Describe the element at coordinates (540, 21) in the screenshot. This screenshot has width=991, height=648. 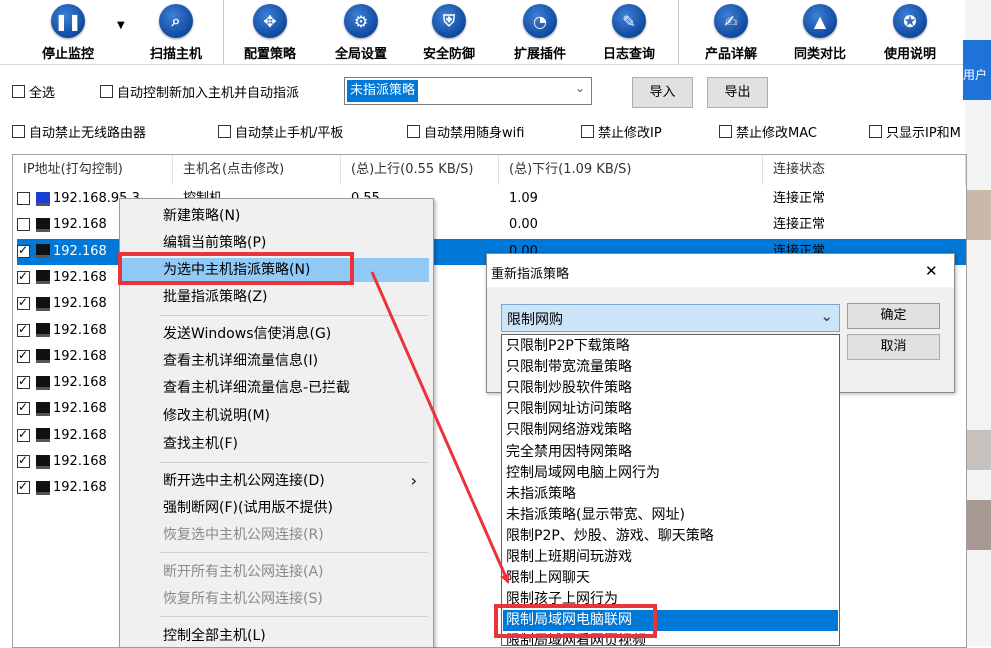
I see `pie-chart-icon: ◔` at that location.